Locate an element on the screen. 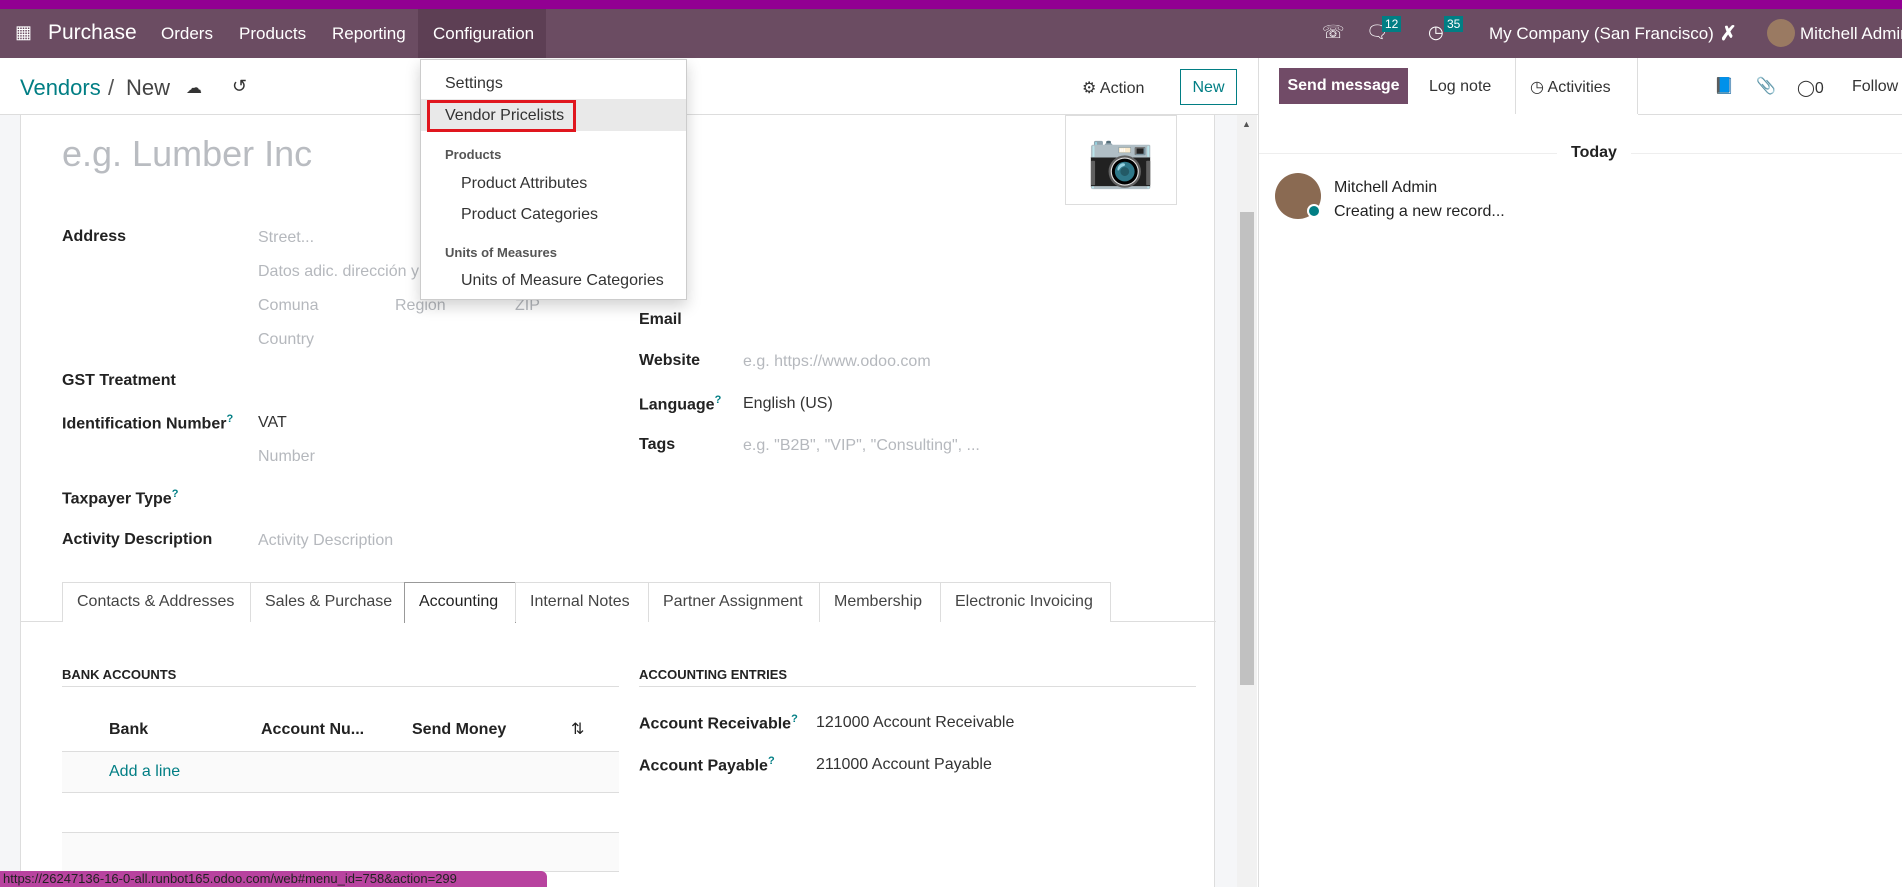 This screenshot has width=1902, height=887. save-cloud-icon: ☁ is located at coordinates (194, 88).